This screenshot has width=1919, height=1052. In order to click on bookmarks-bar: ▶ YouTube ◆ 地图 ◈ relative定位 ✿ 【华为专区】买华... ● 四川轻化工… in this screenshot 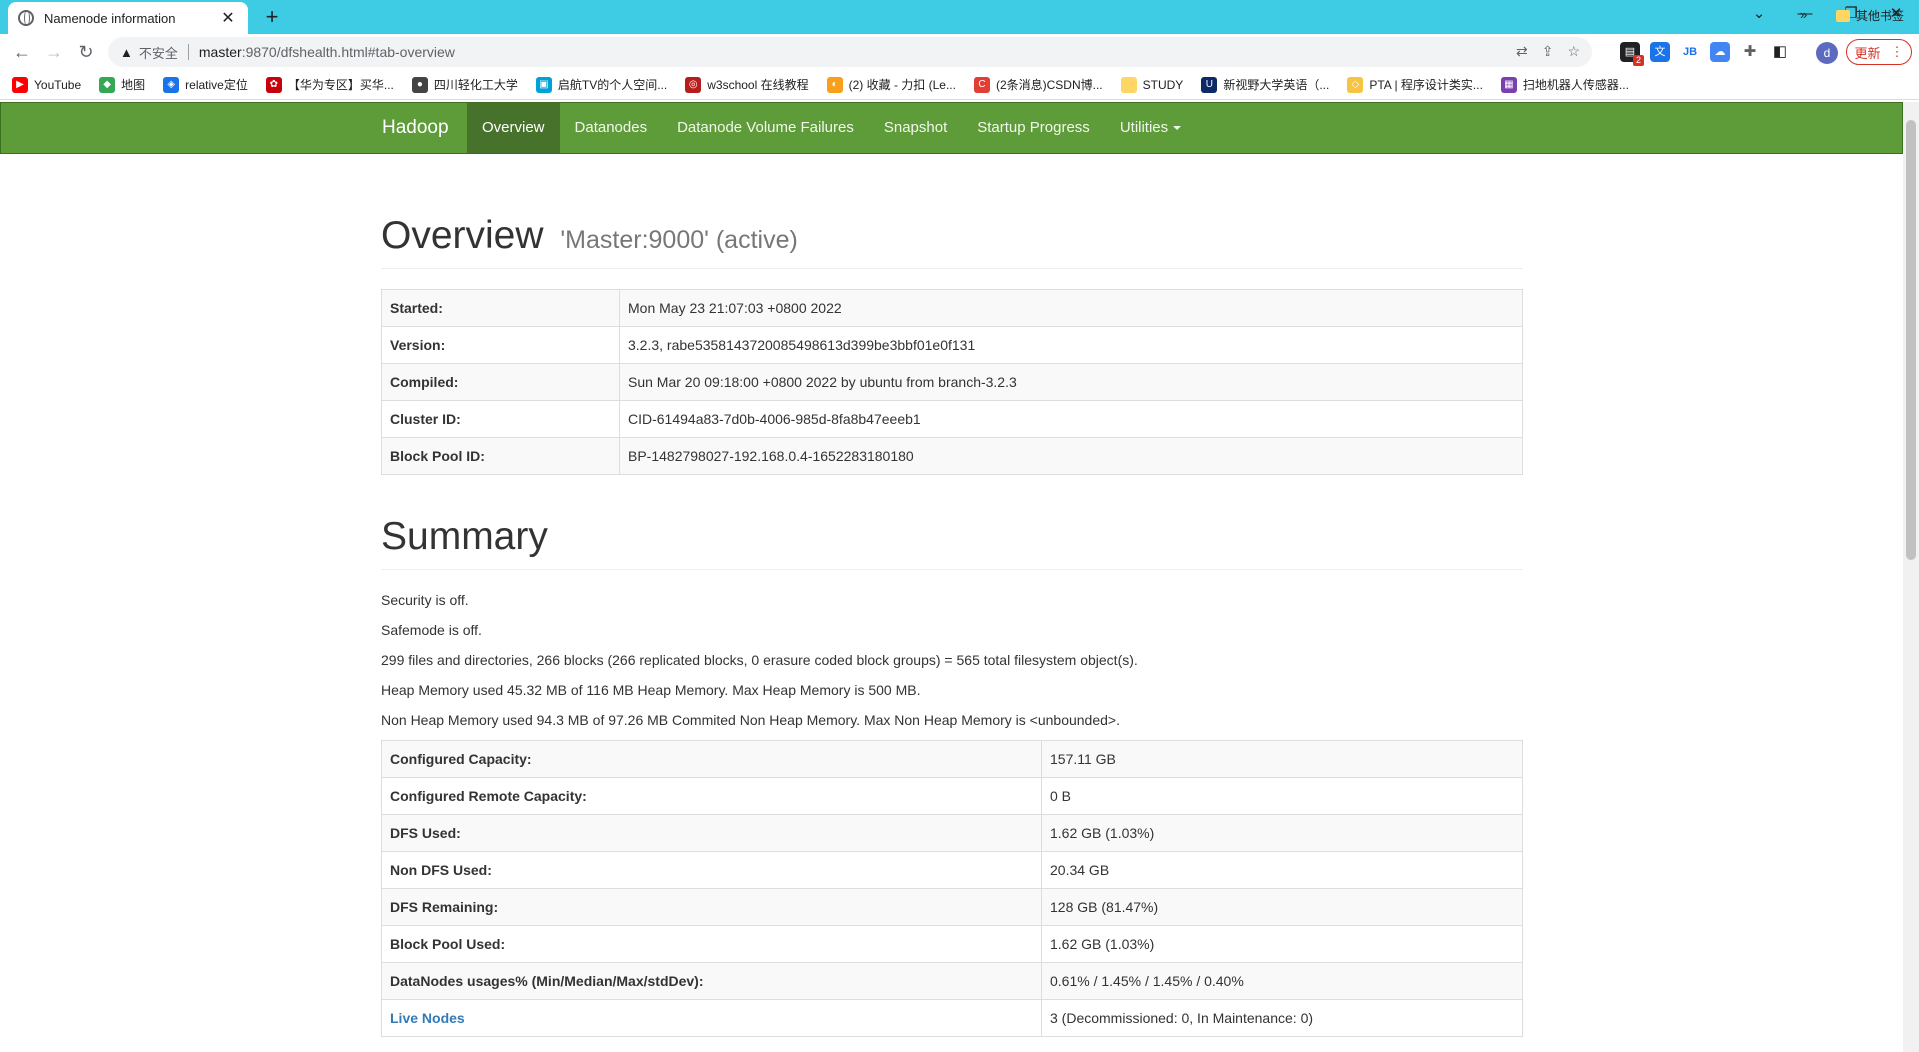, I will do `click(959, 85)`.